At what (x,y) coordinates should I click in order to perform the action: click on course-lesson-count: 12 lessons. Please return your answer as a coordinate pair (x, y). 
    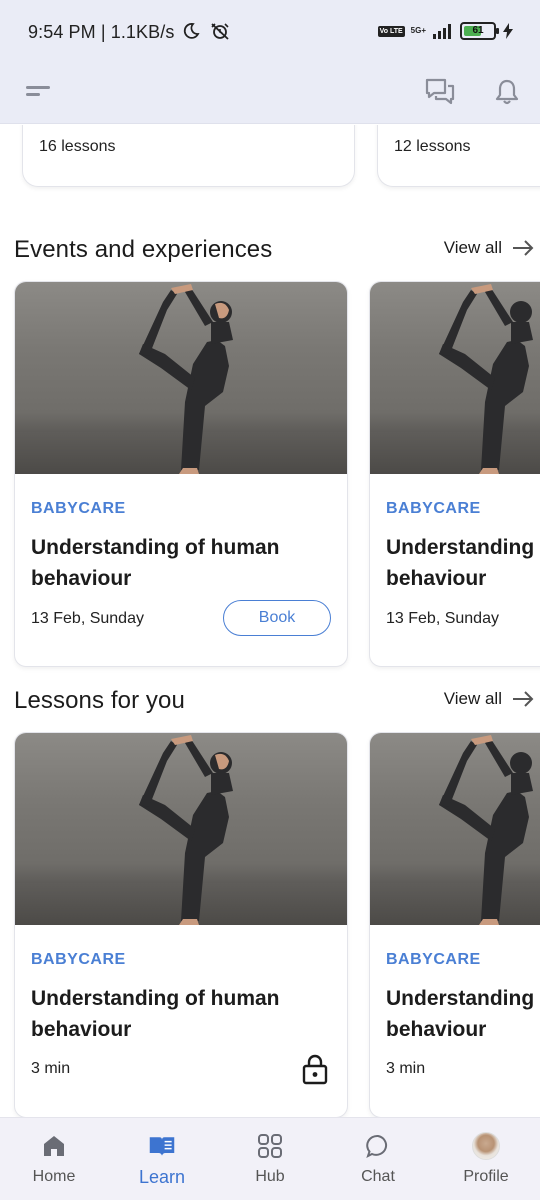
    Looking at the image, I should click on (432, 146).